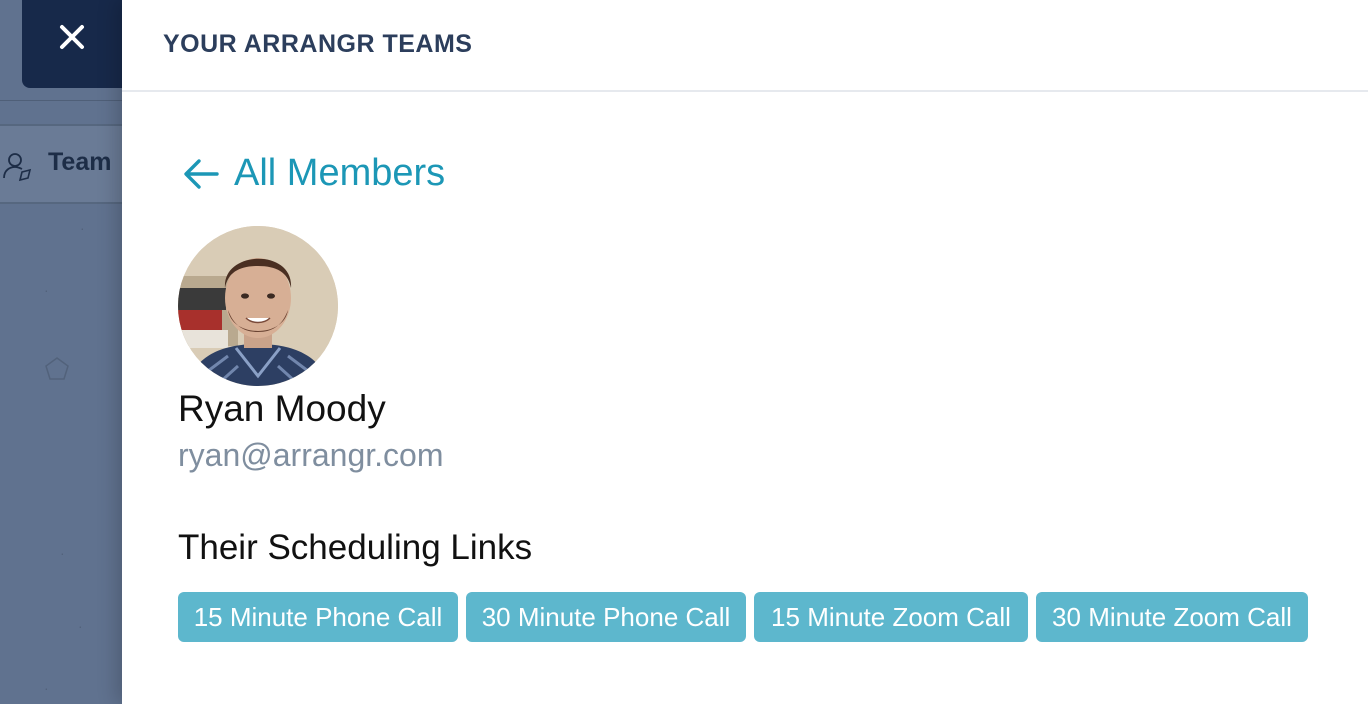 This screenshot has height=704, width=1368. Describe the element at coordinates (17, 167) in the screenshot. I see `user-icon` at that location.